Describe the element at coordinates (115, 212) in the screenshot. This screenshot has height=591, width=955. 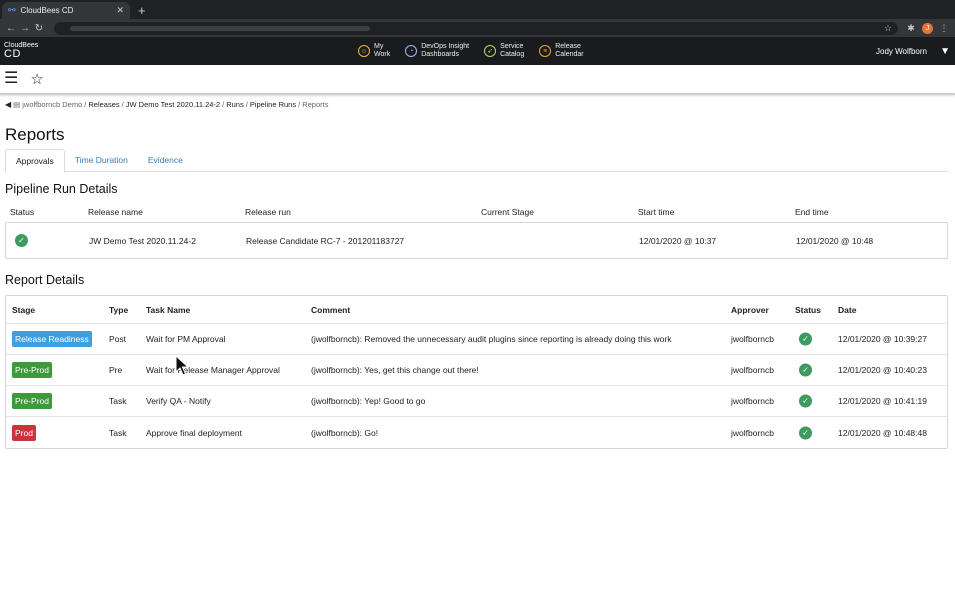
I see `col-release-name: Release name` at that location.